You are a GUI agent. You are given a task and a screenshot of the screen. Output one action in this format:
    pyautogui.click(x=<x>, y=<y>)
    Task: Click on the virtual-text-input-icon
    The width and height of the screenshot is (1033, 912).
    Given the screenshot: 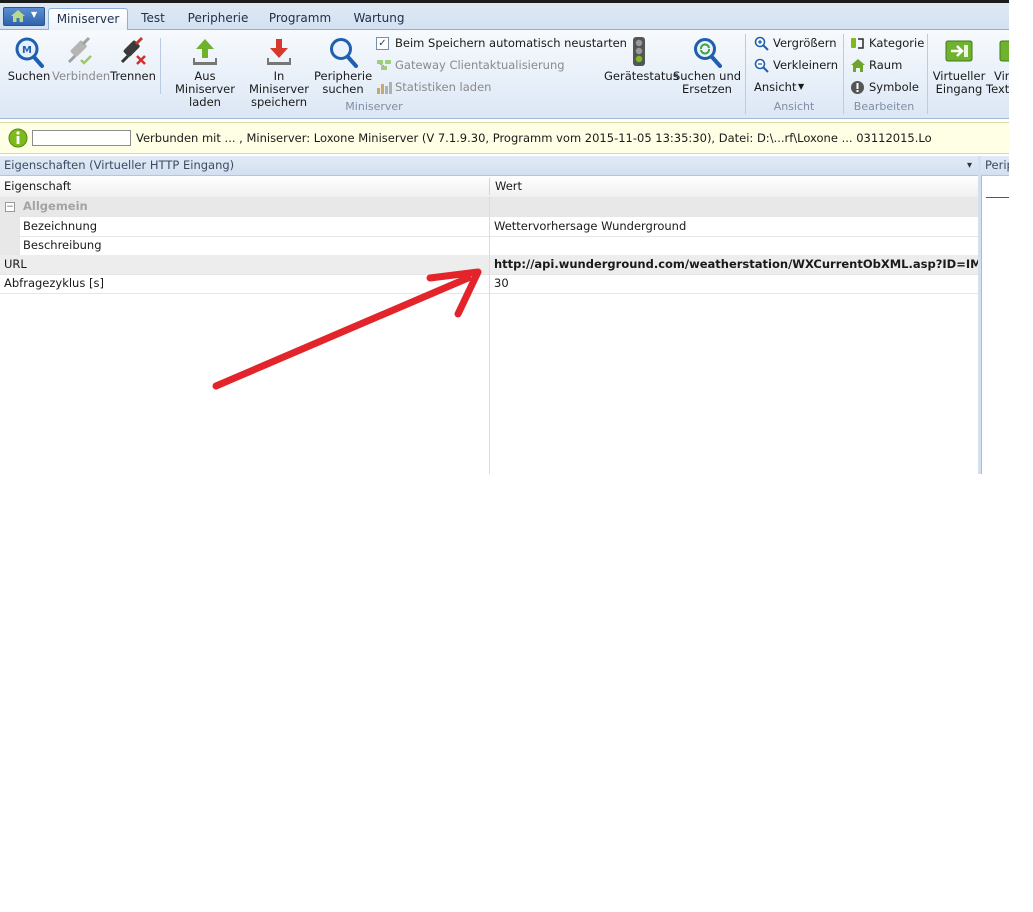 What is the action you would take?
    pyautogui.click(x=1004, y=51)
    